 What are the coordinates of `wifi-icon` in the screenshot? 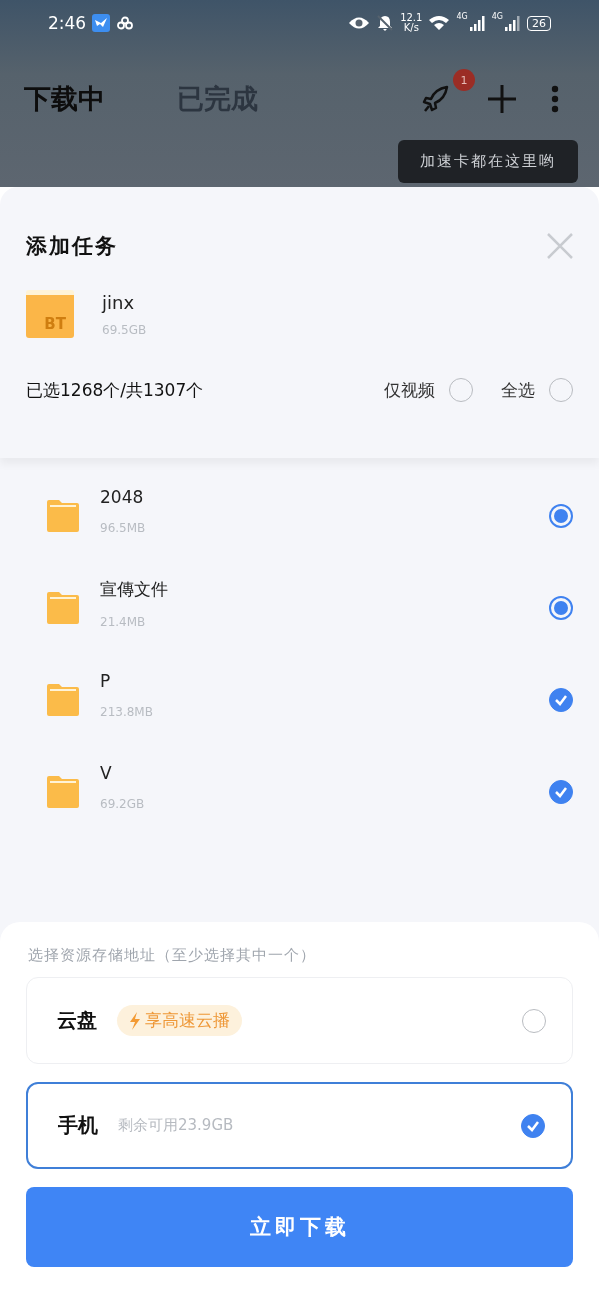 It's located at (439, 23).